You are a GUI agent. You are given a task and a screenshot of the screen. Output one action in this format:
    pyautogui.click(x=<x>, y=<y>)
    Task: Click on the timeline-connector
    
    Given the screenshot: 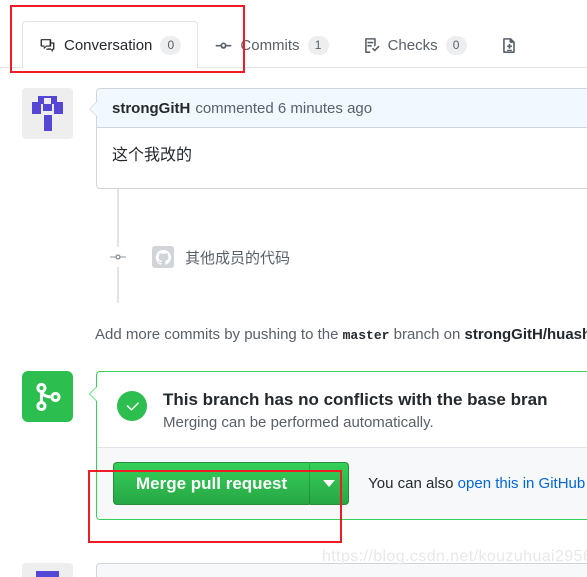 What is the action you would take?
    pyautogui.click(x=118, y=244)
    